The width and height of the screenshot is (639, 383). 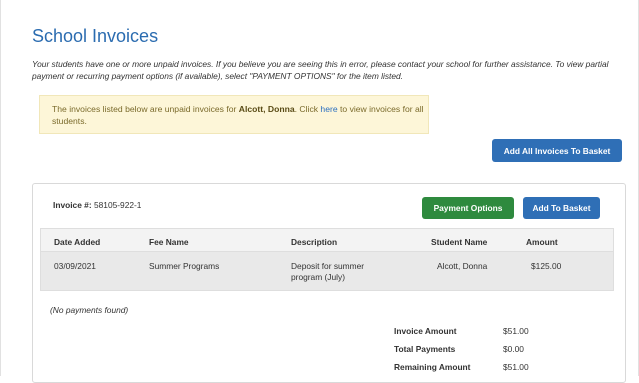 What do you see at coordinates (169, 242) in the screenshot?
I see `column-header: Fee Name` at bounding box center [169, 242].